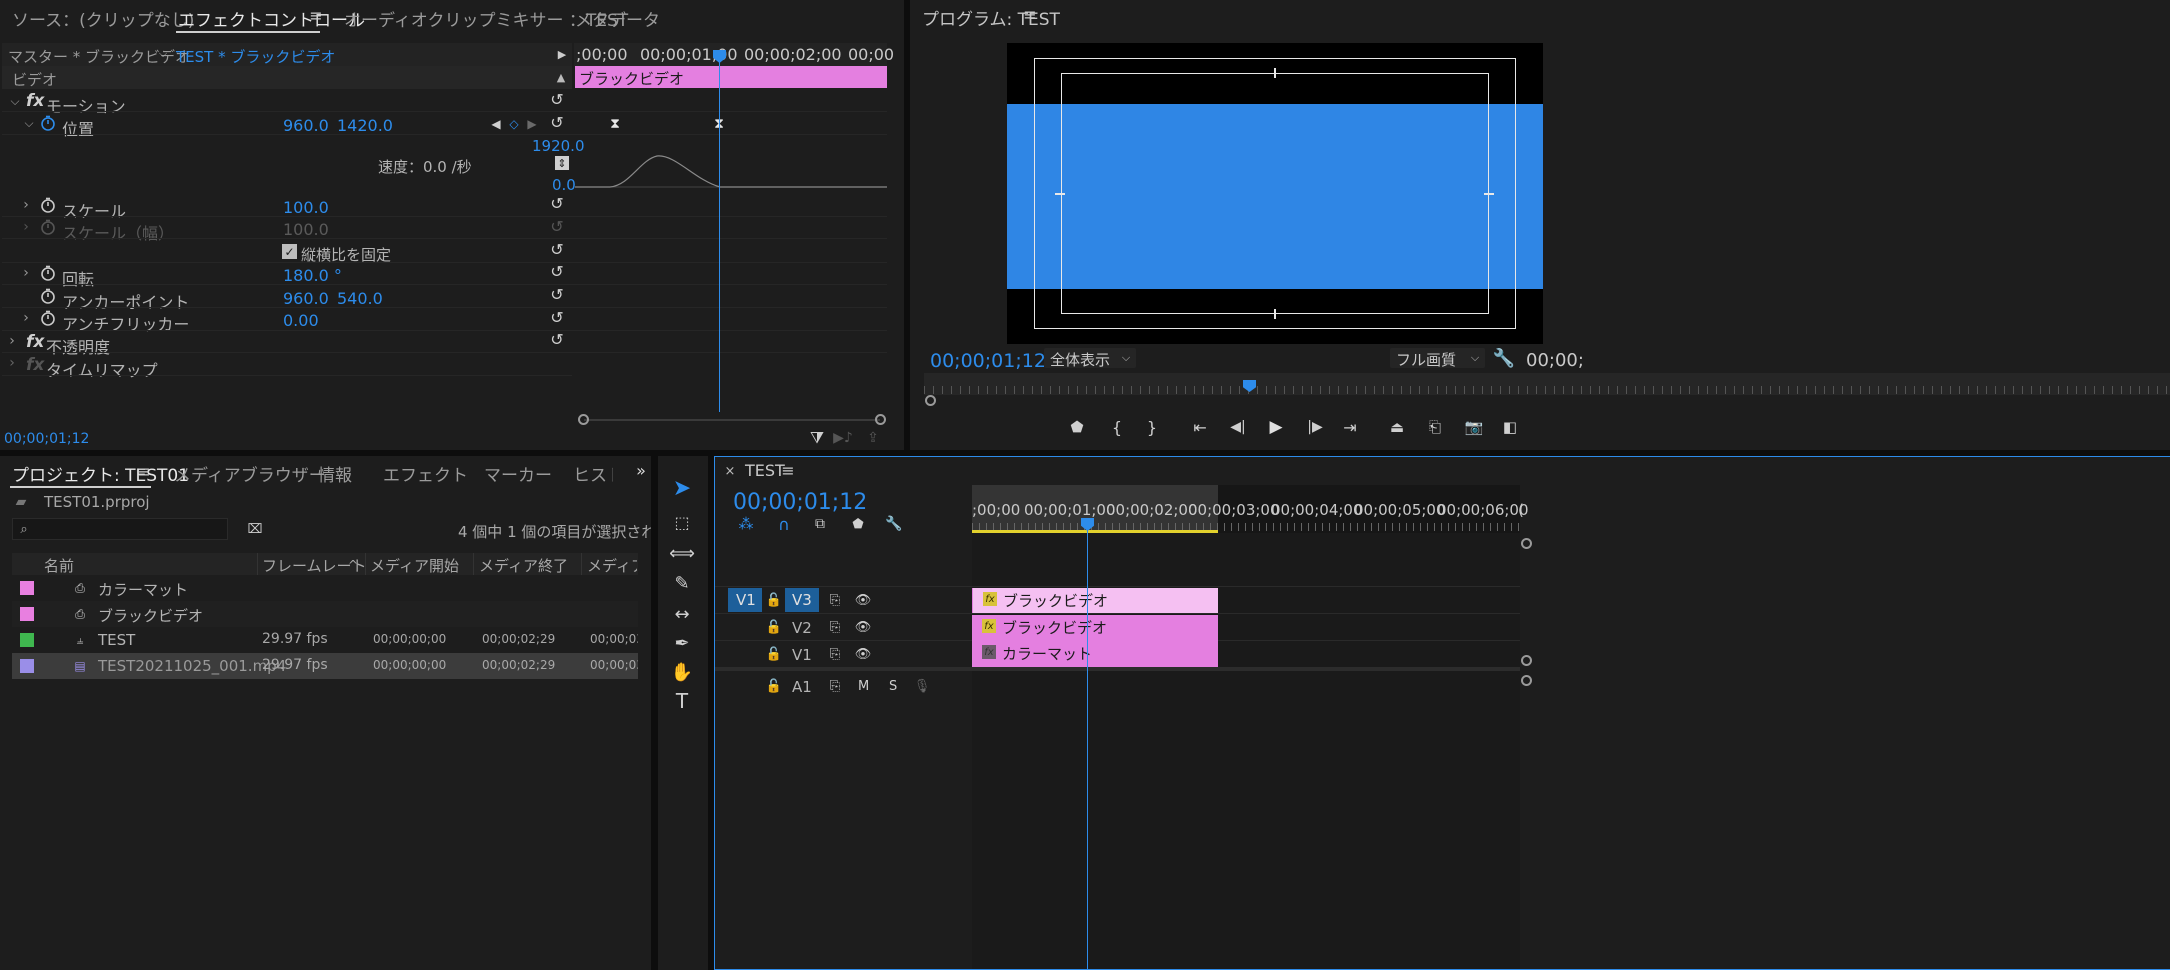 This screenshot has width=2170, height=970. What do you see at coordinates (731, 170) in the screenshot?
I see `speed-graph` at bounding box center [731, 170].